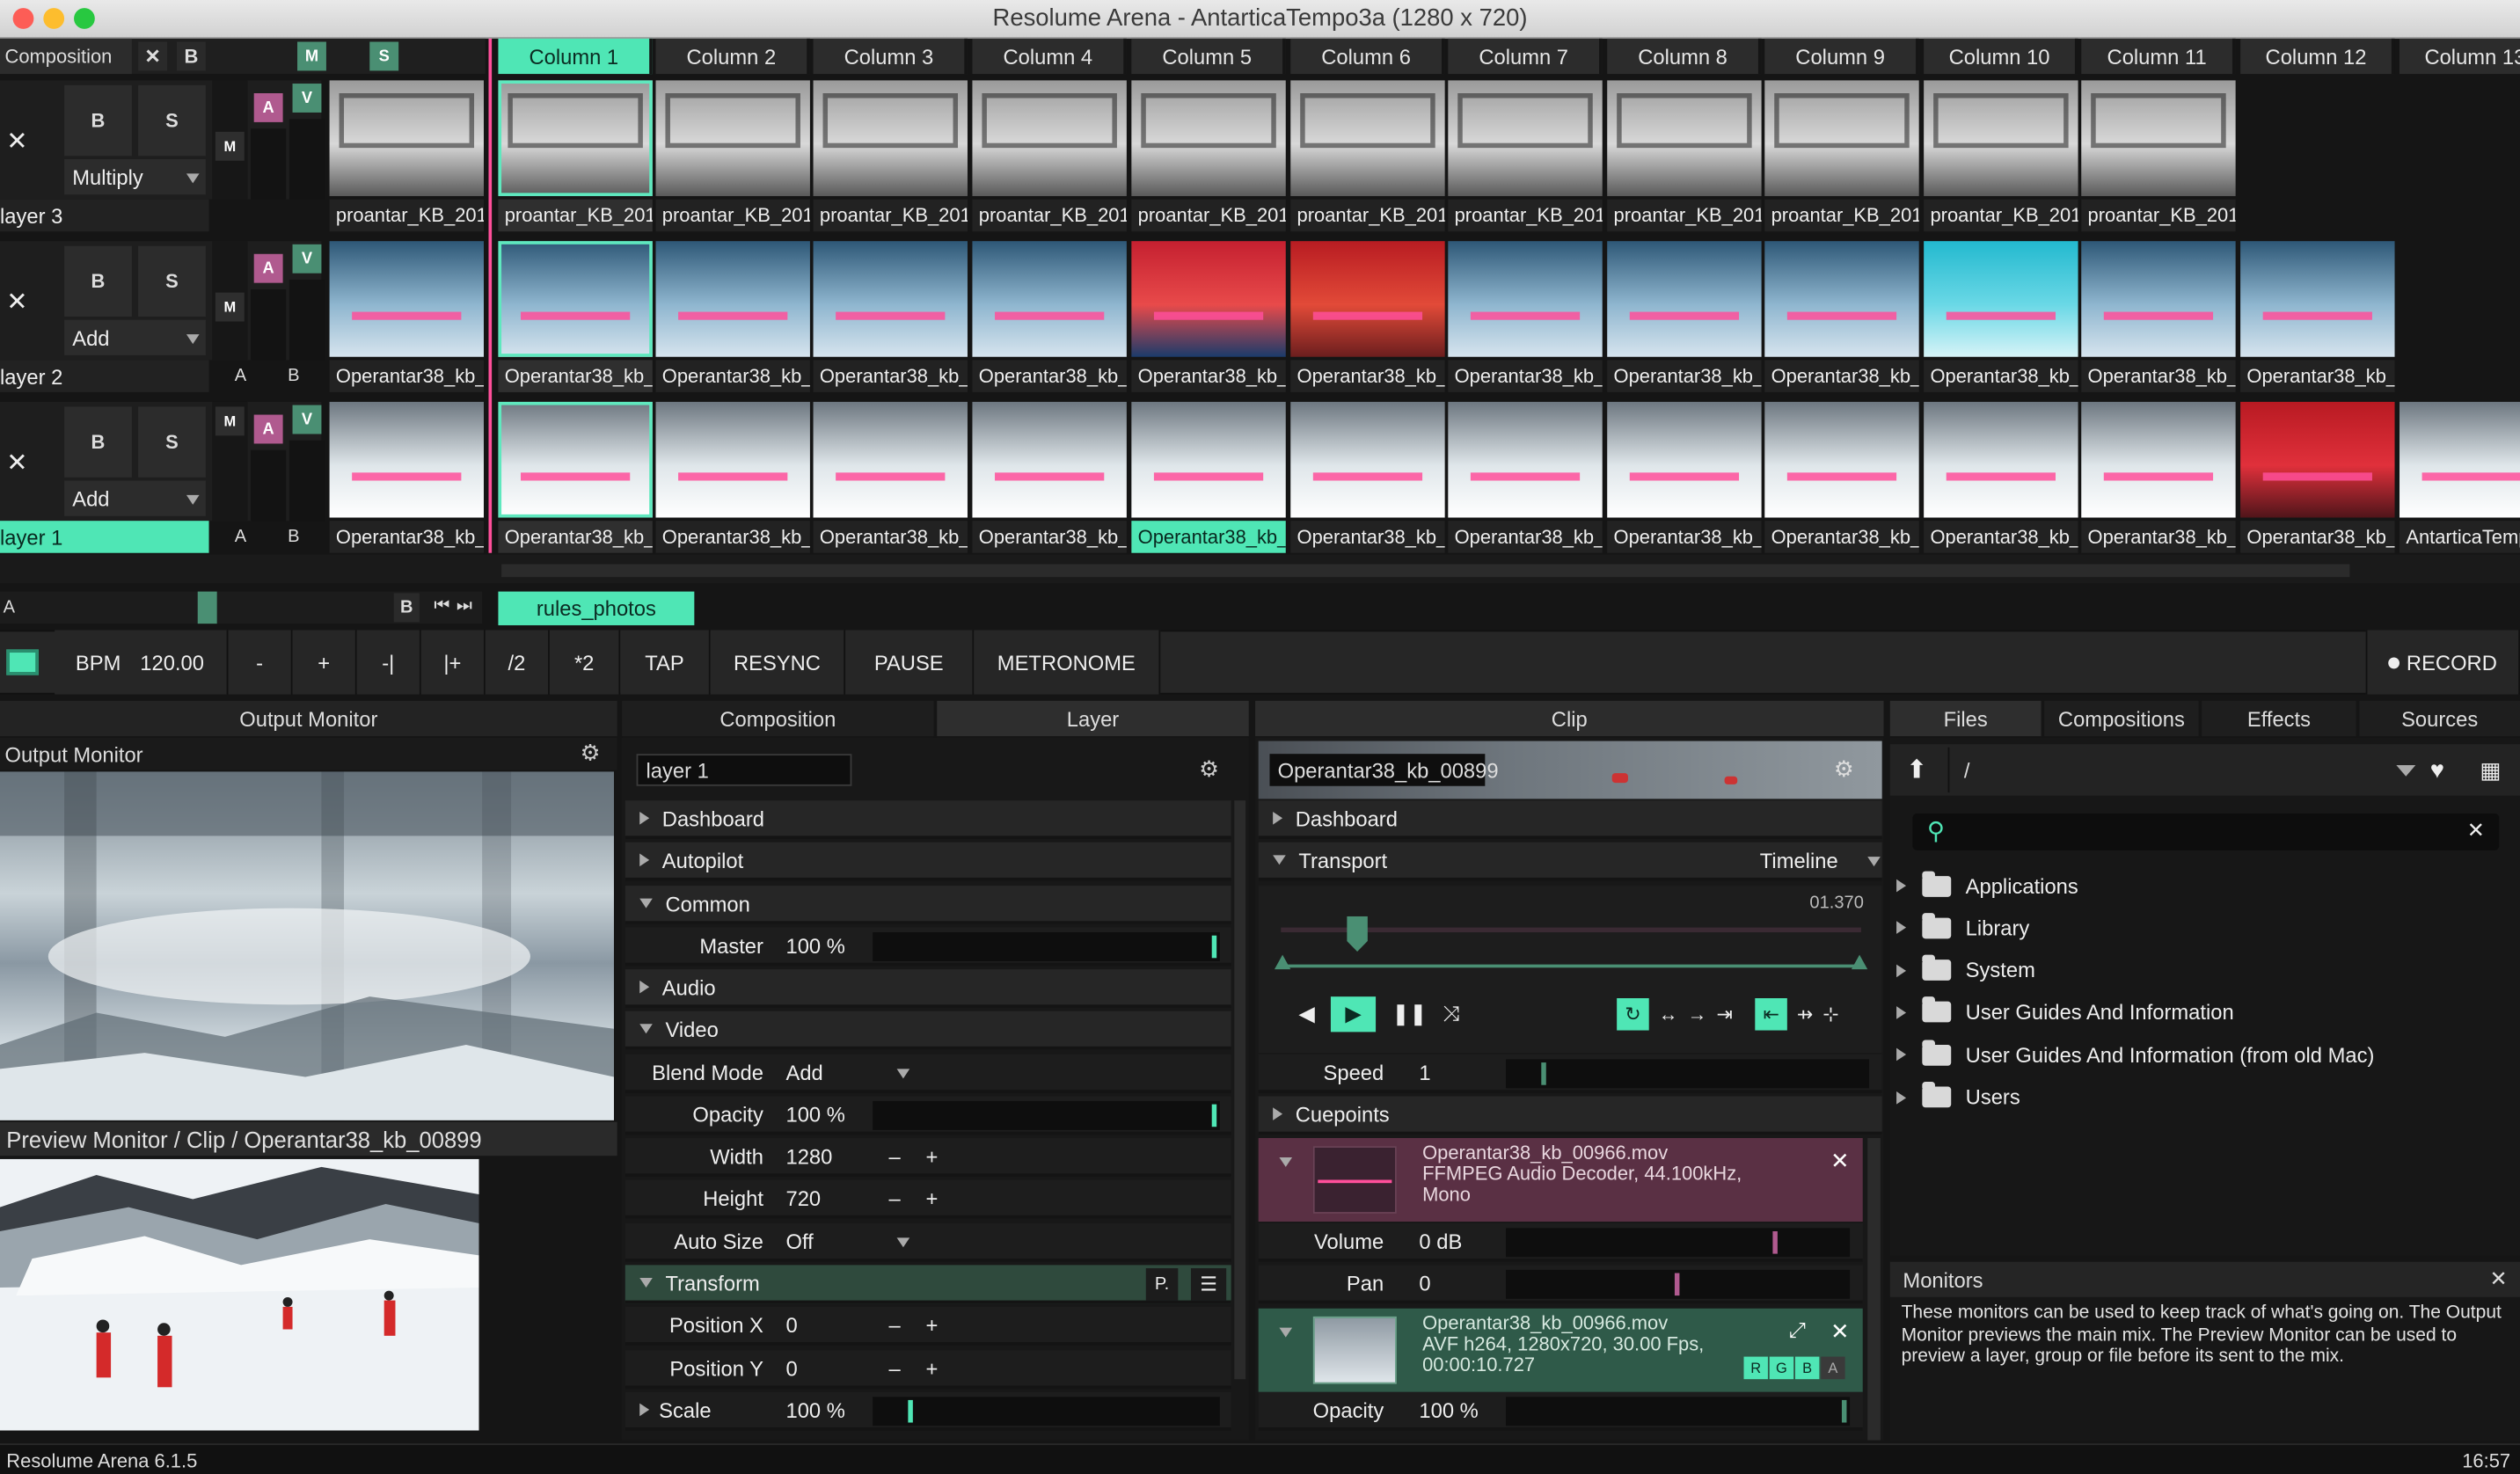 Image resolution: width=2520 pixels, height=1474 pixels. Describe the element at coordinates (1874, 1289) in the screenshot. I see `clip-panel-scrollbar` at that location.